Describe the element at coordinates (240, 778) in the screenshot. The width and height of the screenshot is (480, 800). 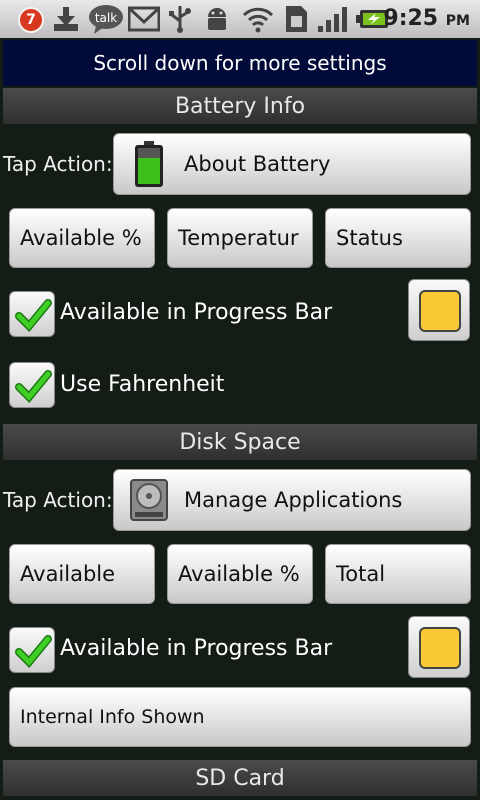
I see `section-header-sd-card: SD Card` at that location.